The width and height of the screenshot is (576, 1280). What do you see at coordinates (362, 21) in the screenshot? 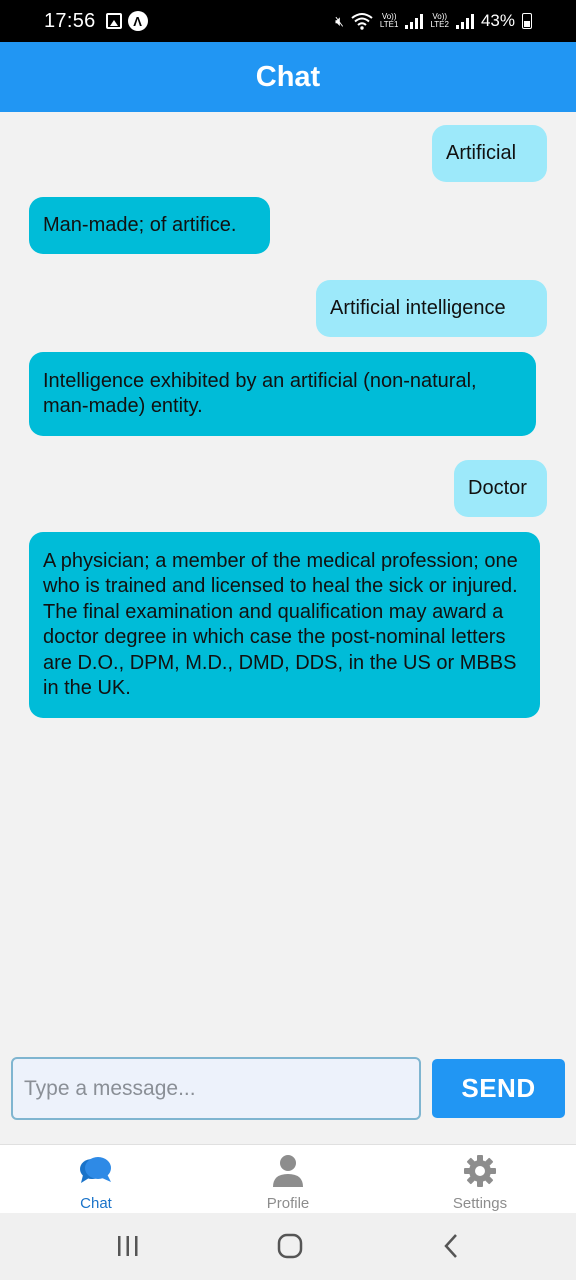
I see `wifi-icon` at bounding box center [362, 21].